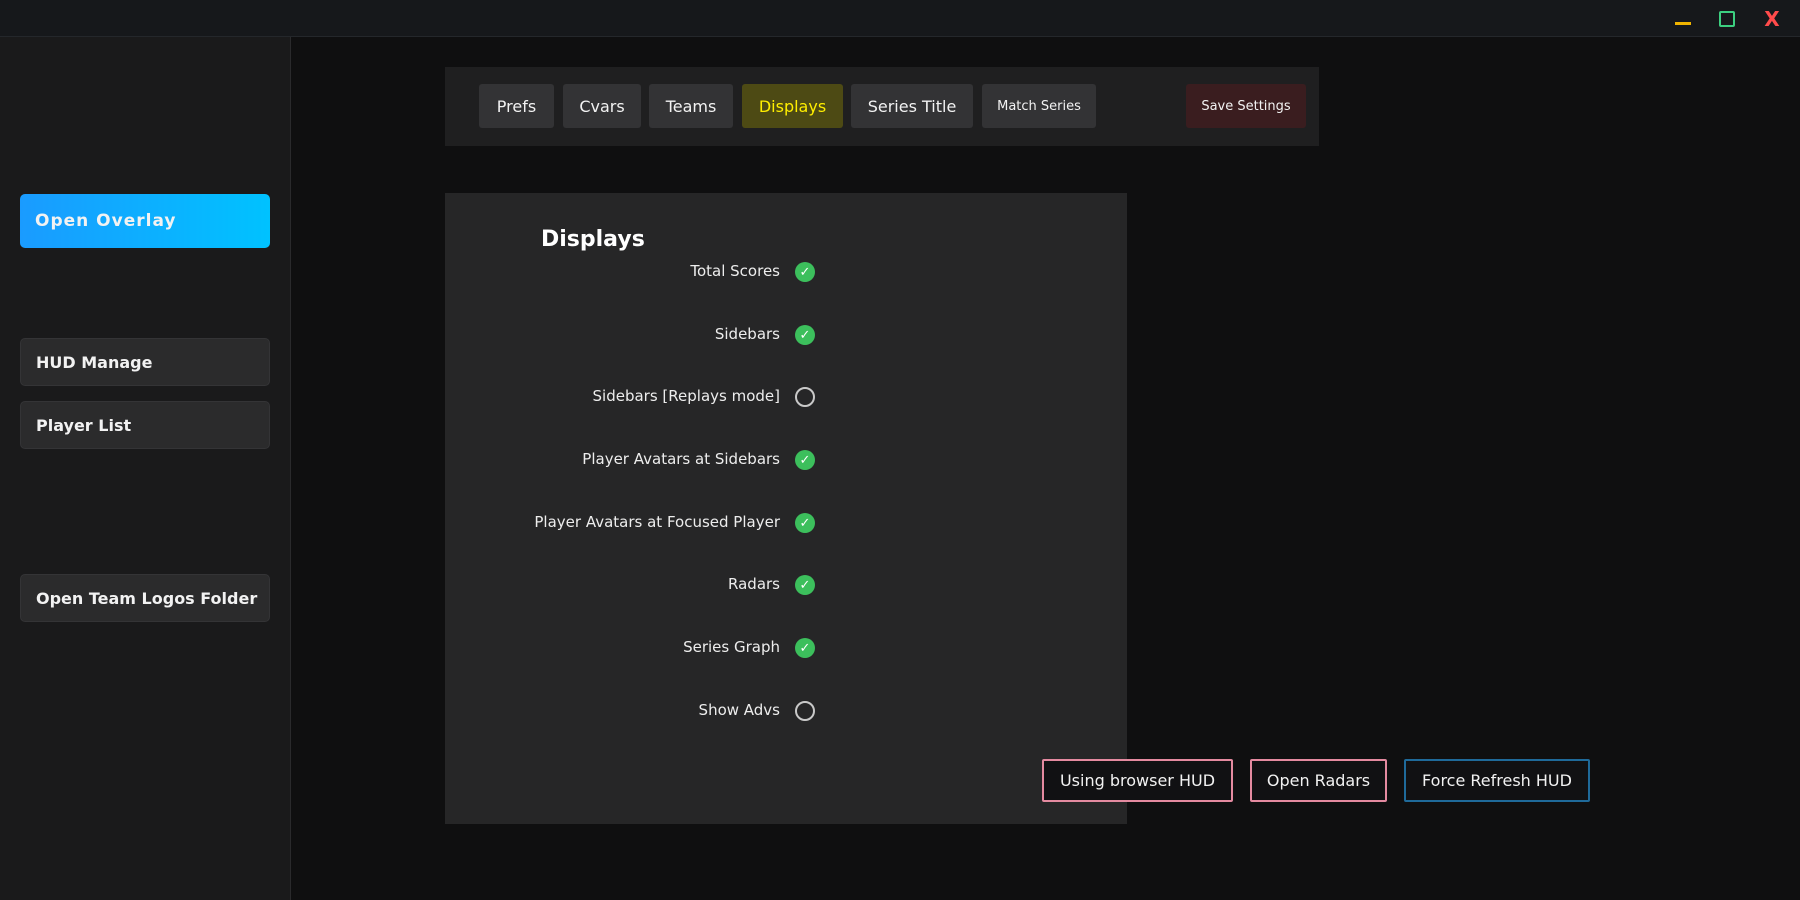  I want to click on option-row: Player Avatars at Sidebars ✓, so click(786, 460).